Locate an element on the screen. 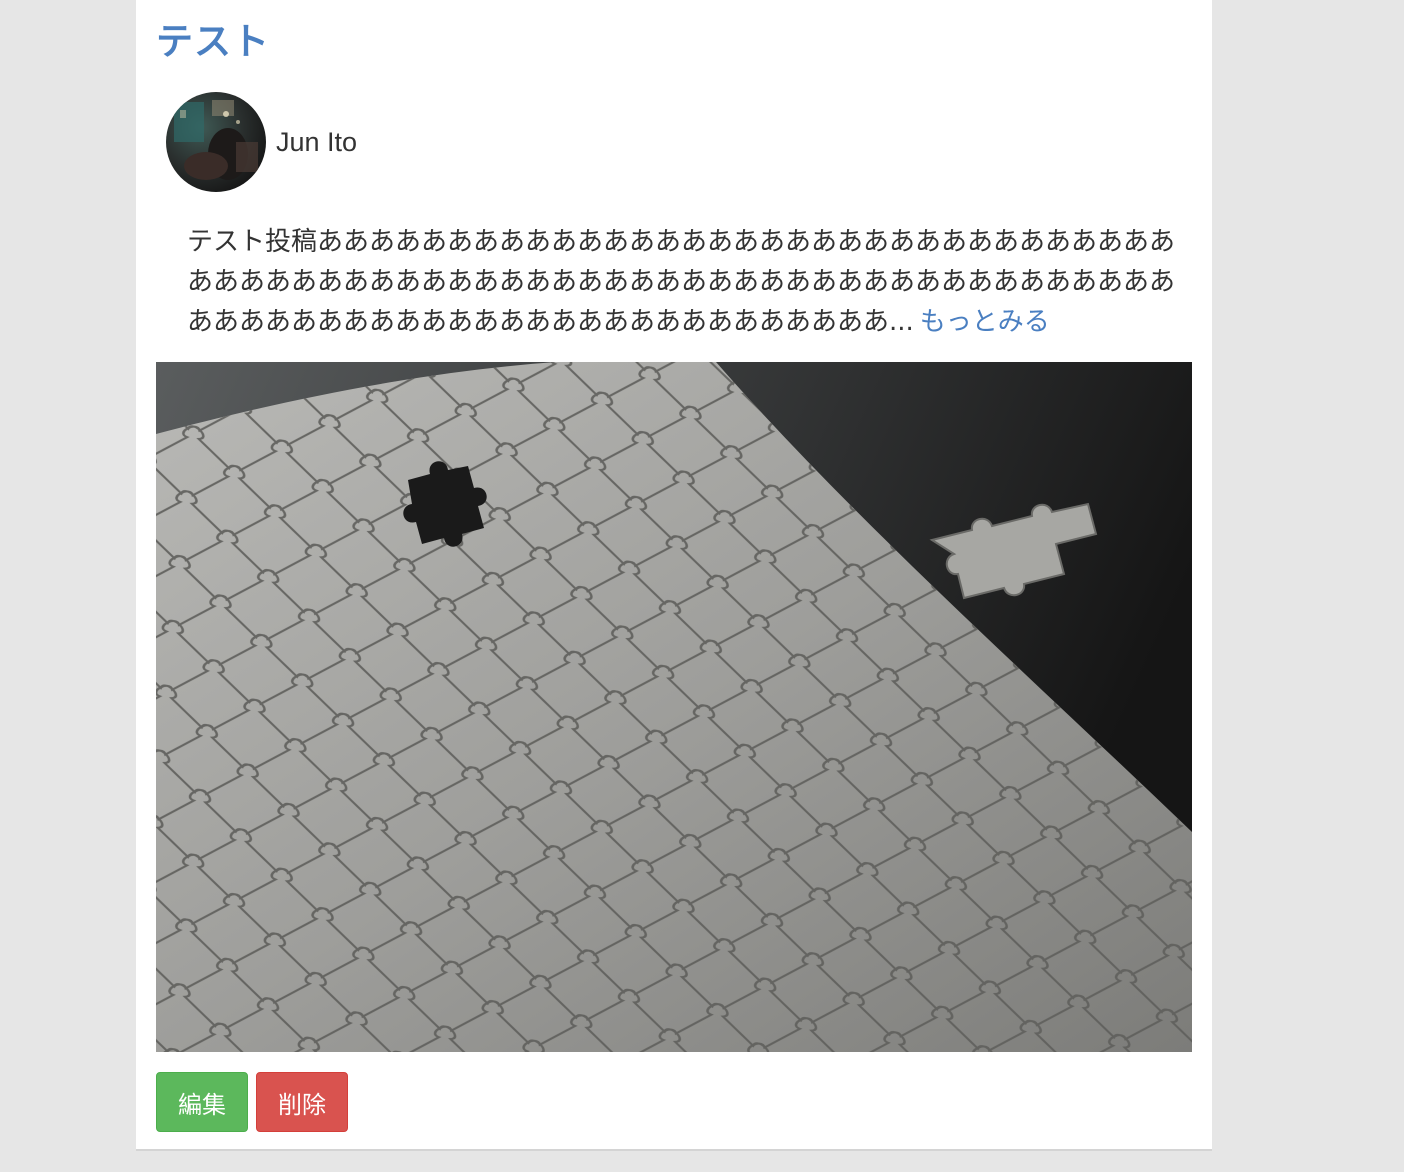  avatar is located at coordinates (216, 142).